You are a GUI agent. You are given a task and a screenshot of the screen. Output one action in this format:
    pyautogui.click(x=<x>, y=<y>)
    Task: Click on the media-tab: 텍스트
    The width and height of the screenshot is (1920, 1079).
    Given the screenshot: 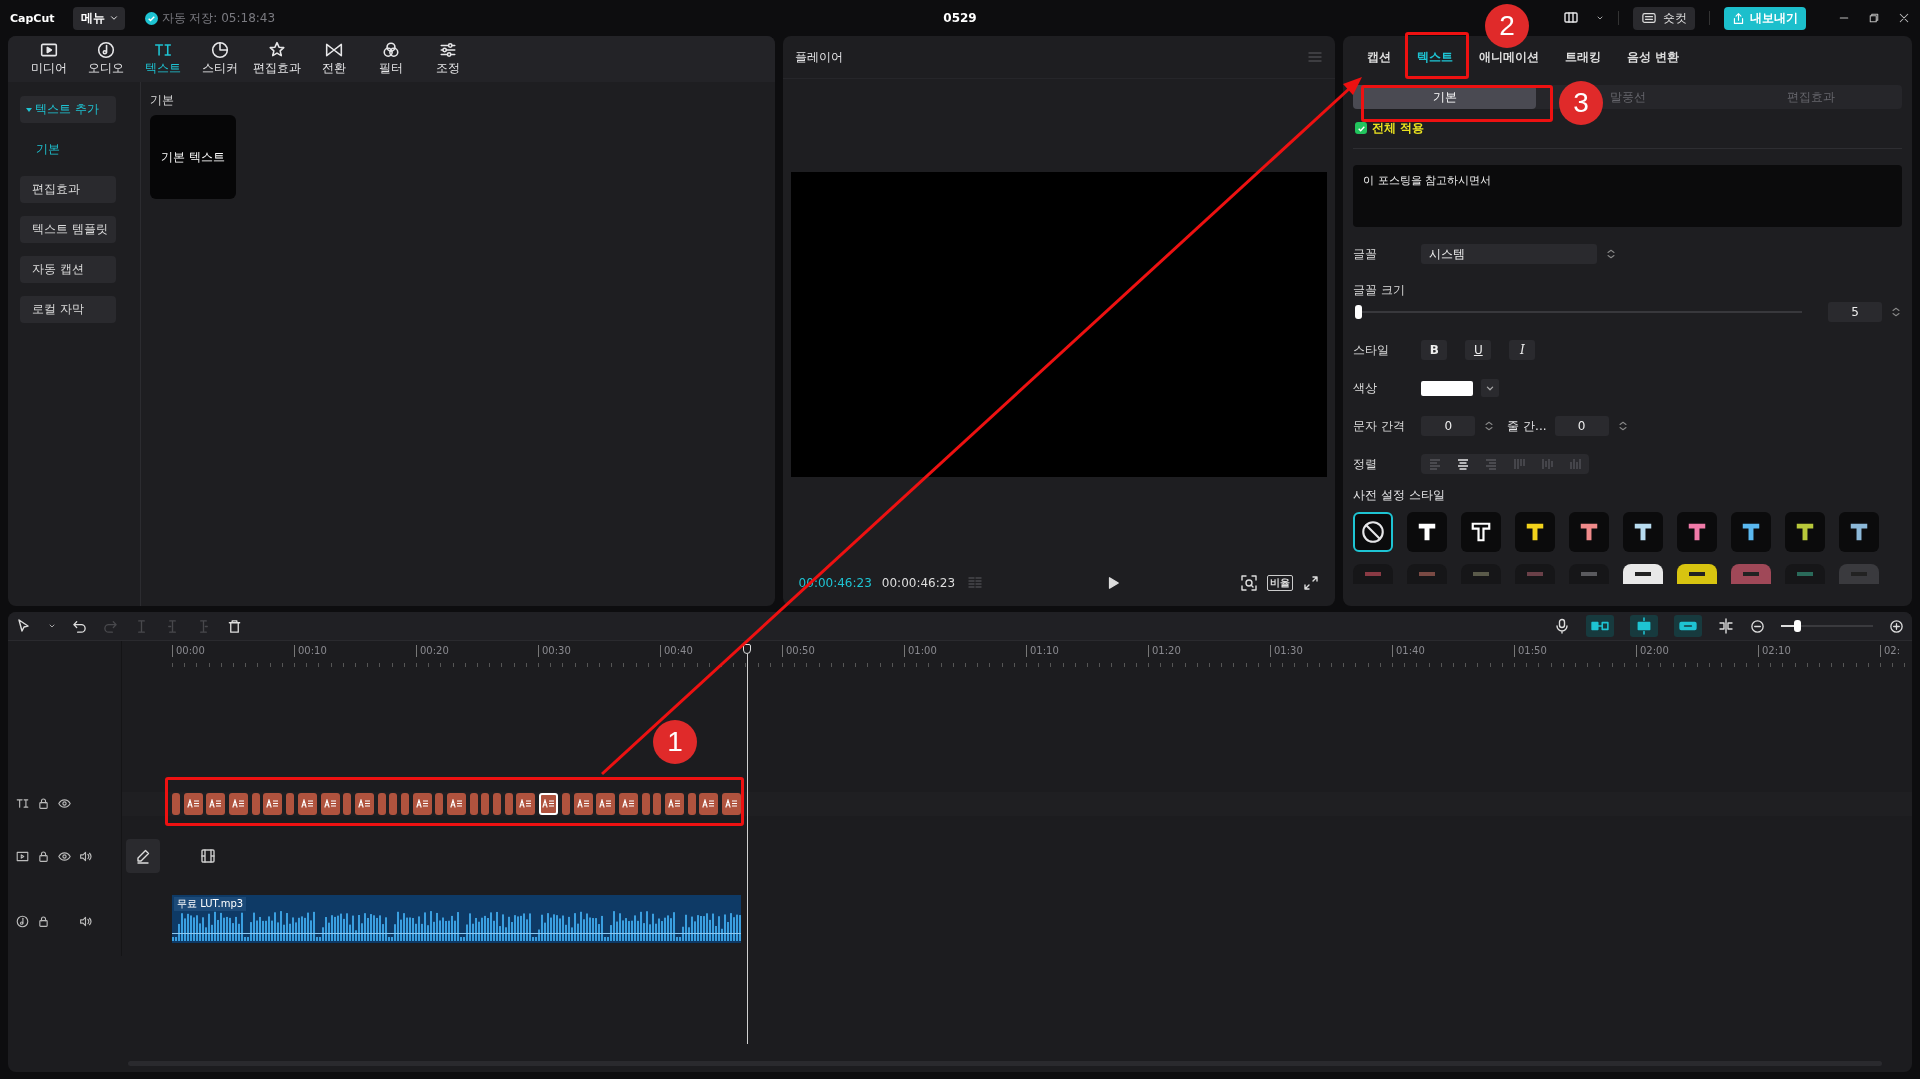 What is the action you would take?
    pyautogui.click(x=162, y=59)
    